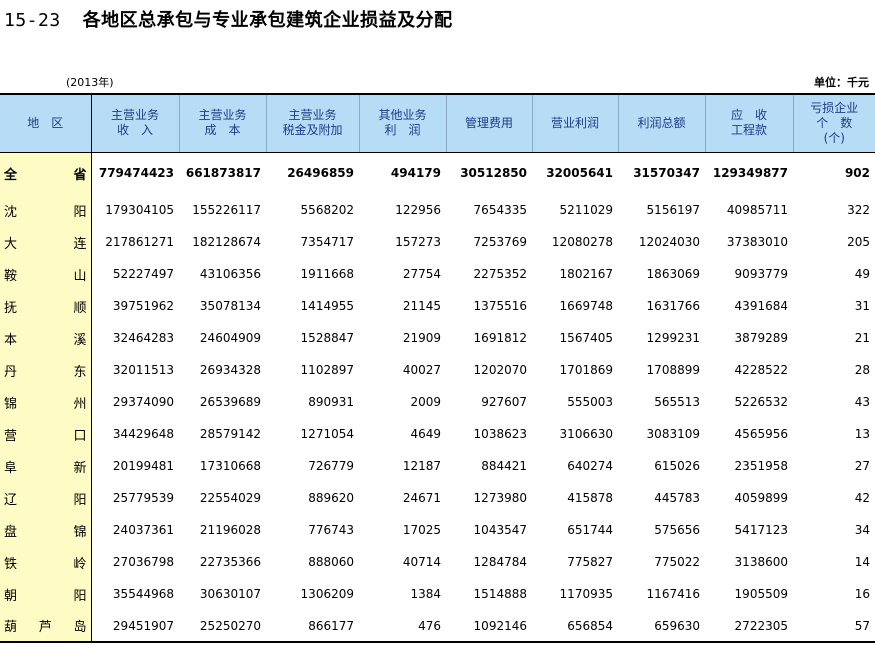  I want to click on region-char: 鞍, so click(11, 276).